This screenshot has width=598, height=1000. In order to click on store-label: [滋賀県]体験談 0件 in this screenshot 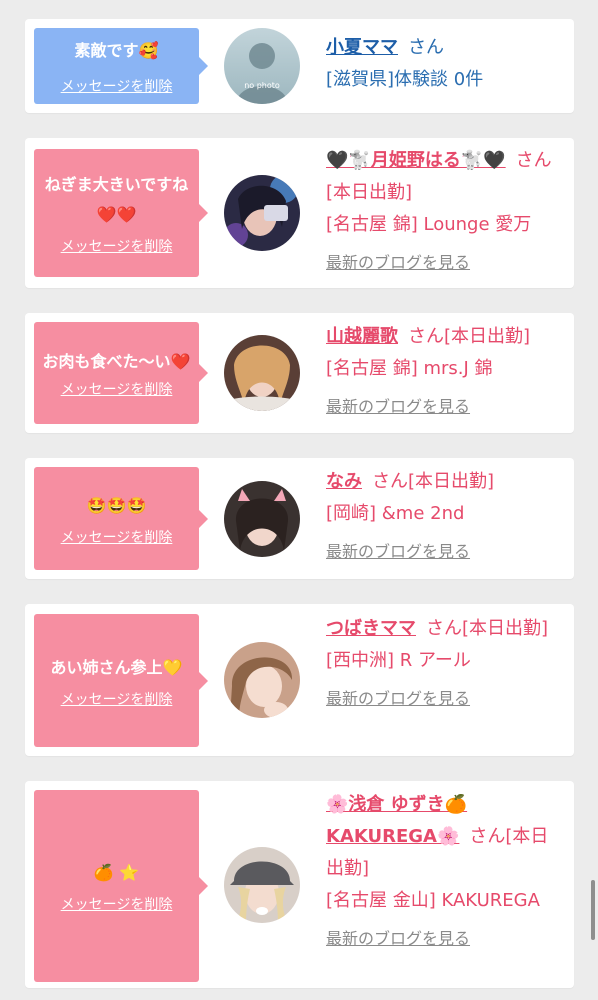, I will do `click(405, 79)`.